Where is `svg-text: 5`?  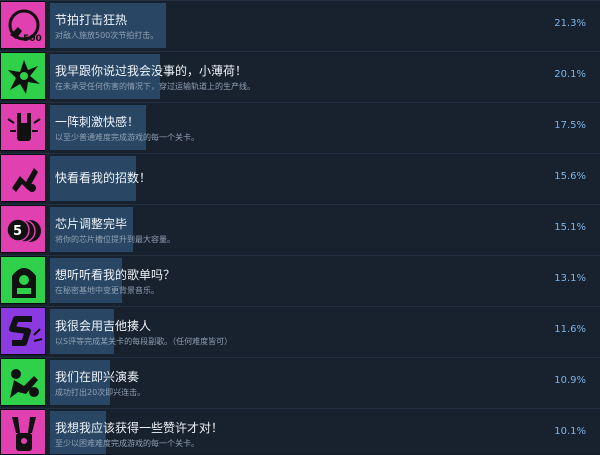
svg-text: 5 is located at coordinates (17, 231).